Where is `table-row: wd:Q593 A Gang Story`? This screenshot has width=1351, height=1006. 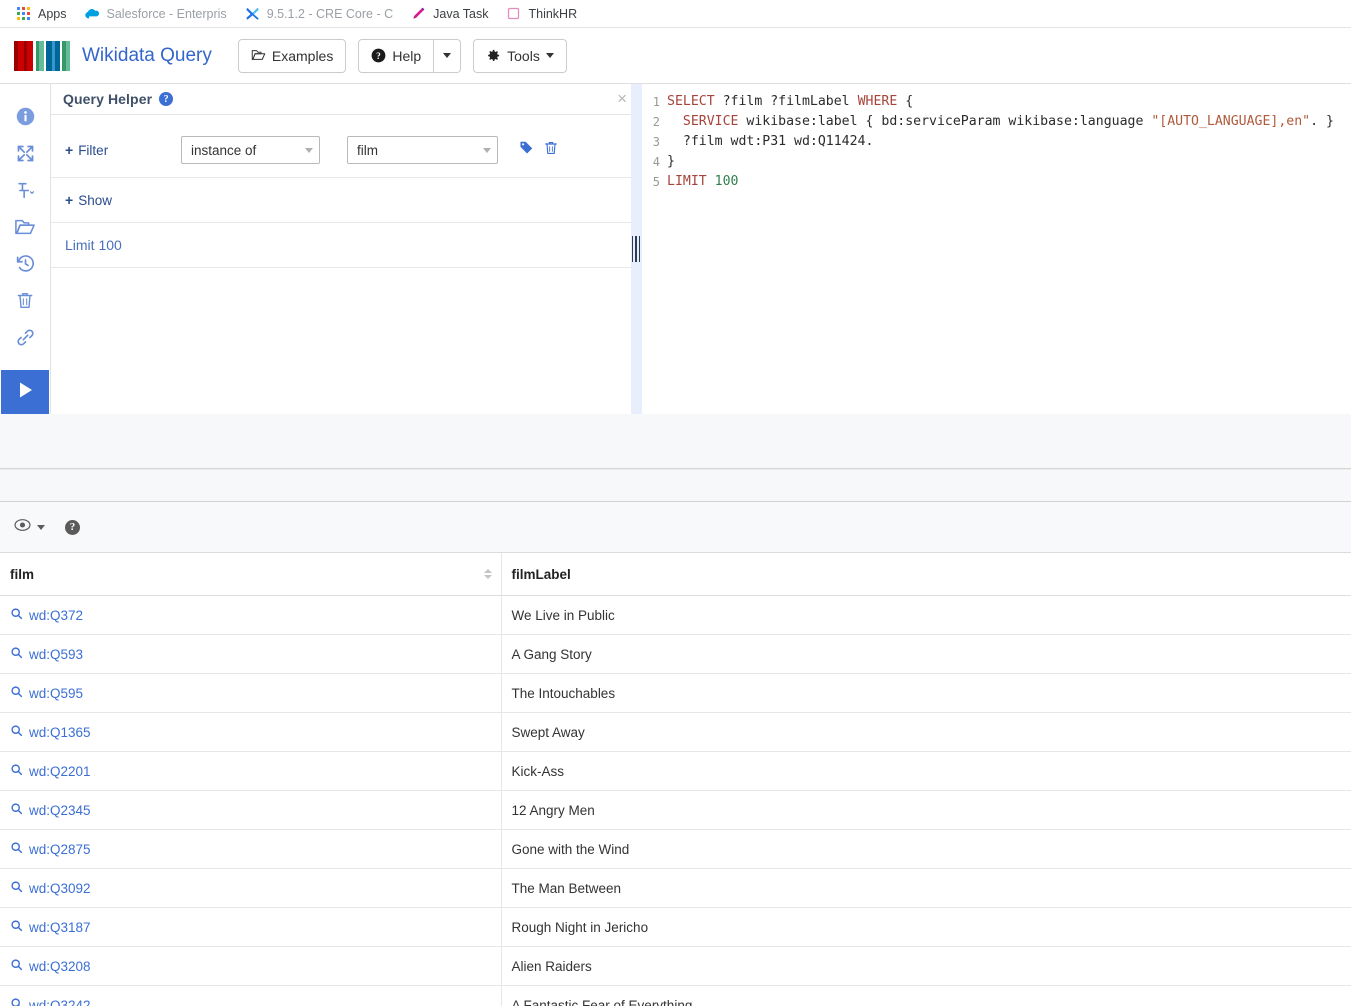
table-row: wd:Q593 A Gang Story is located at coordinates (675, 654).